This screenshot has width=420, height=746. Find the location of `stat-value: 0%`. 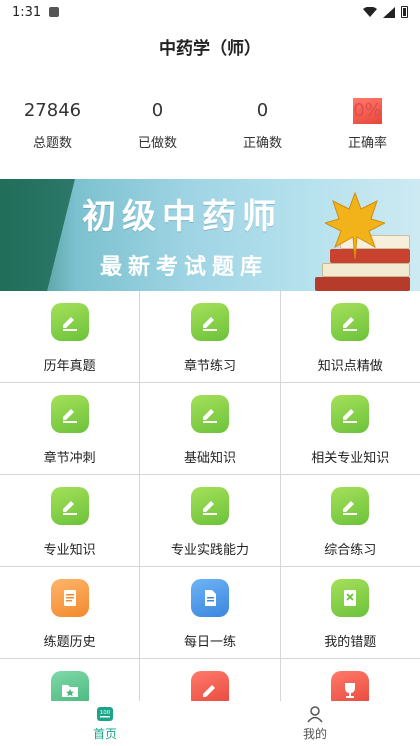

stat-value: 0% is located at coordinates (367, 111).